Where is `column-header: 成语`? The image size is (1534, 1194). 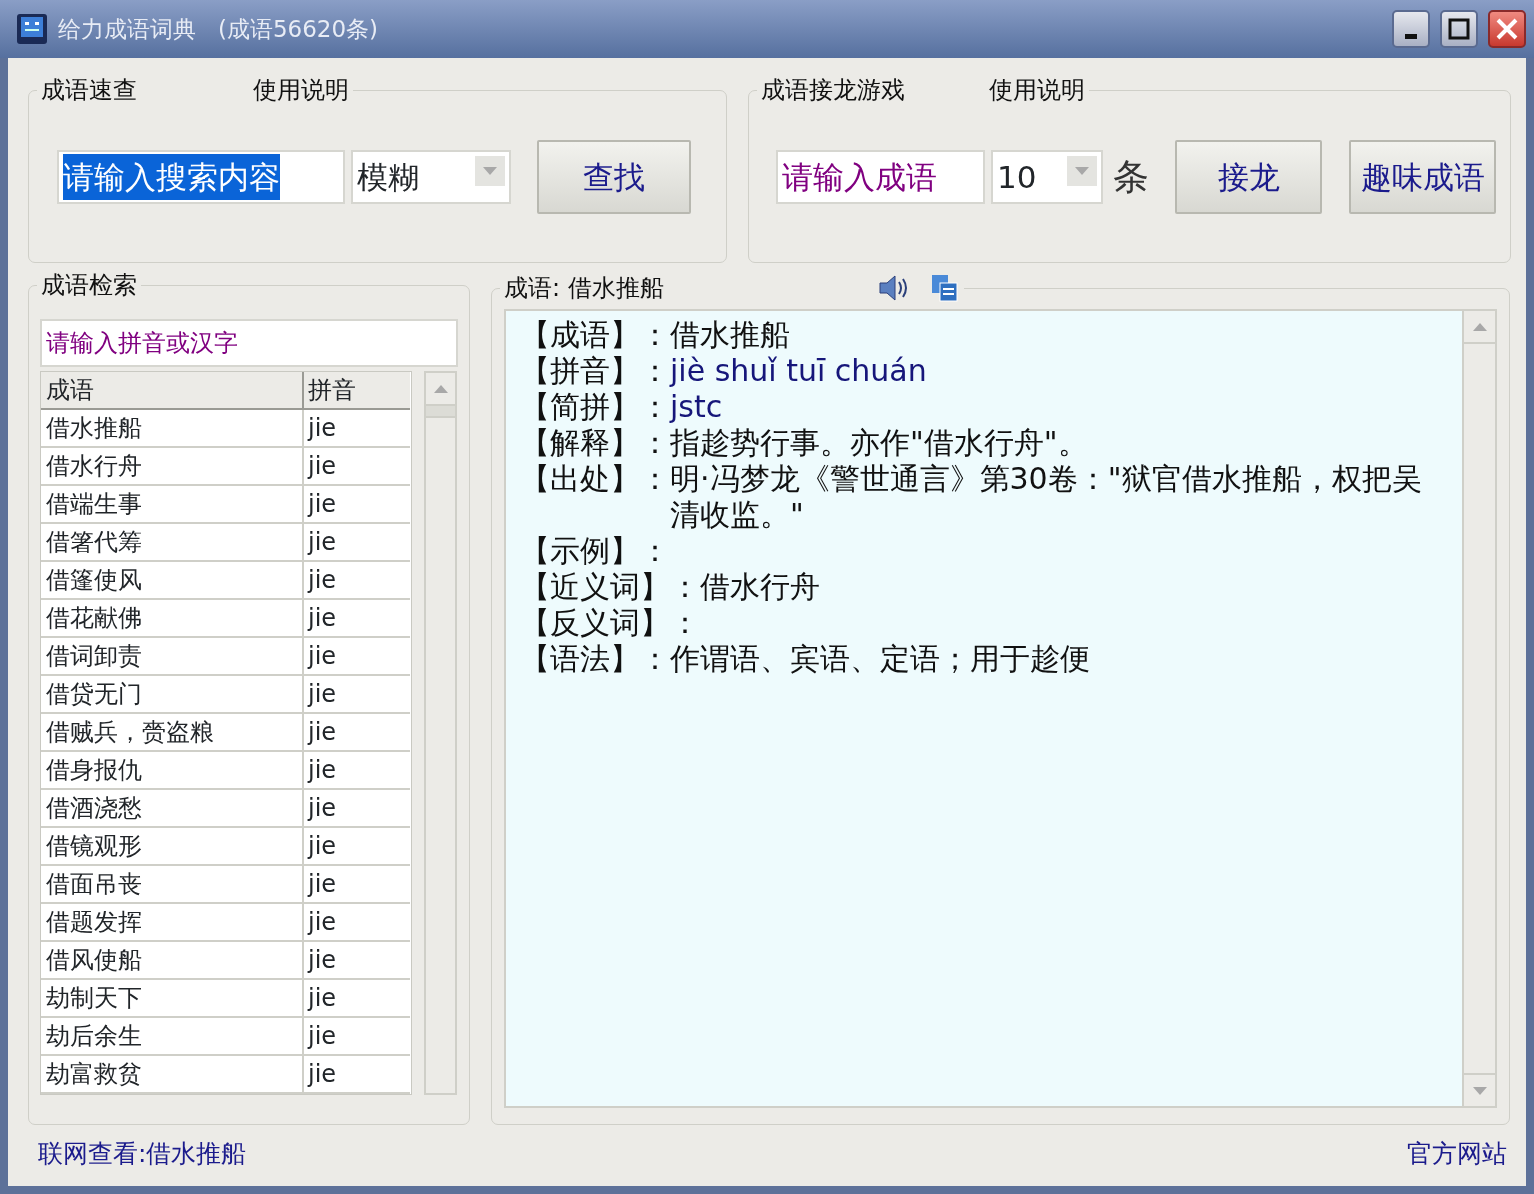
column-header: 成语 is located at coordinates (172, 391).